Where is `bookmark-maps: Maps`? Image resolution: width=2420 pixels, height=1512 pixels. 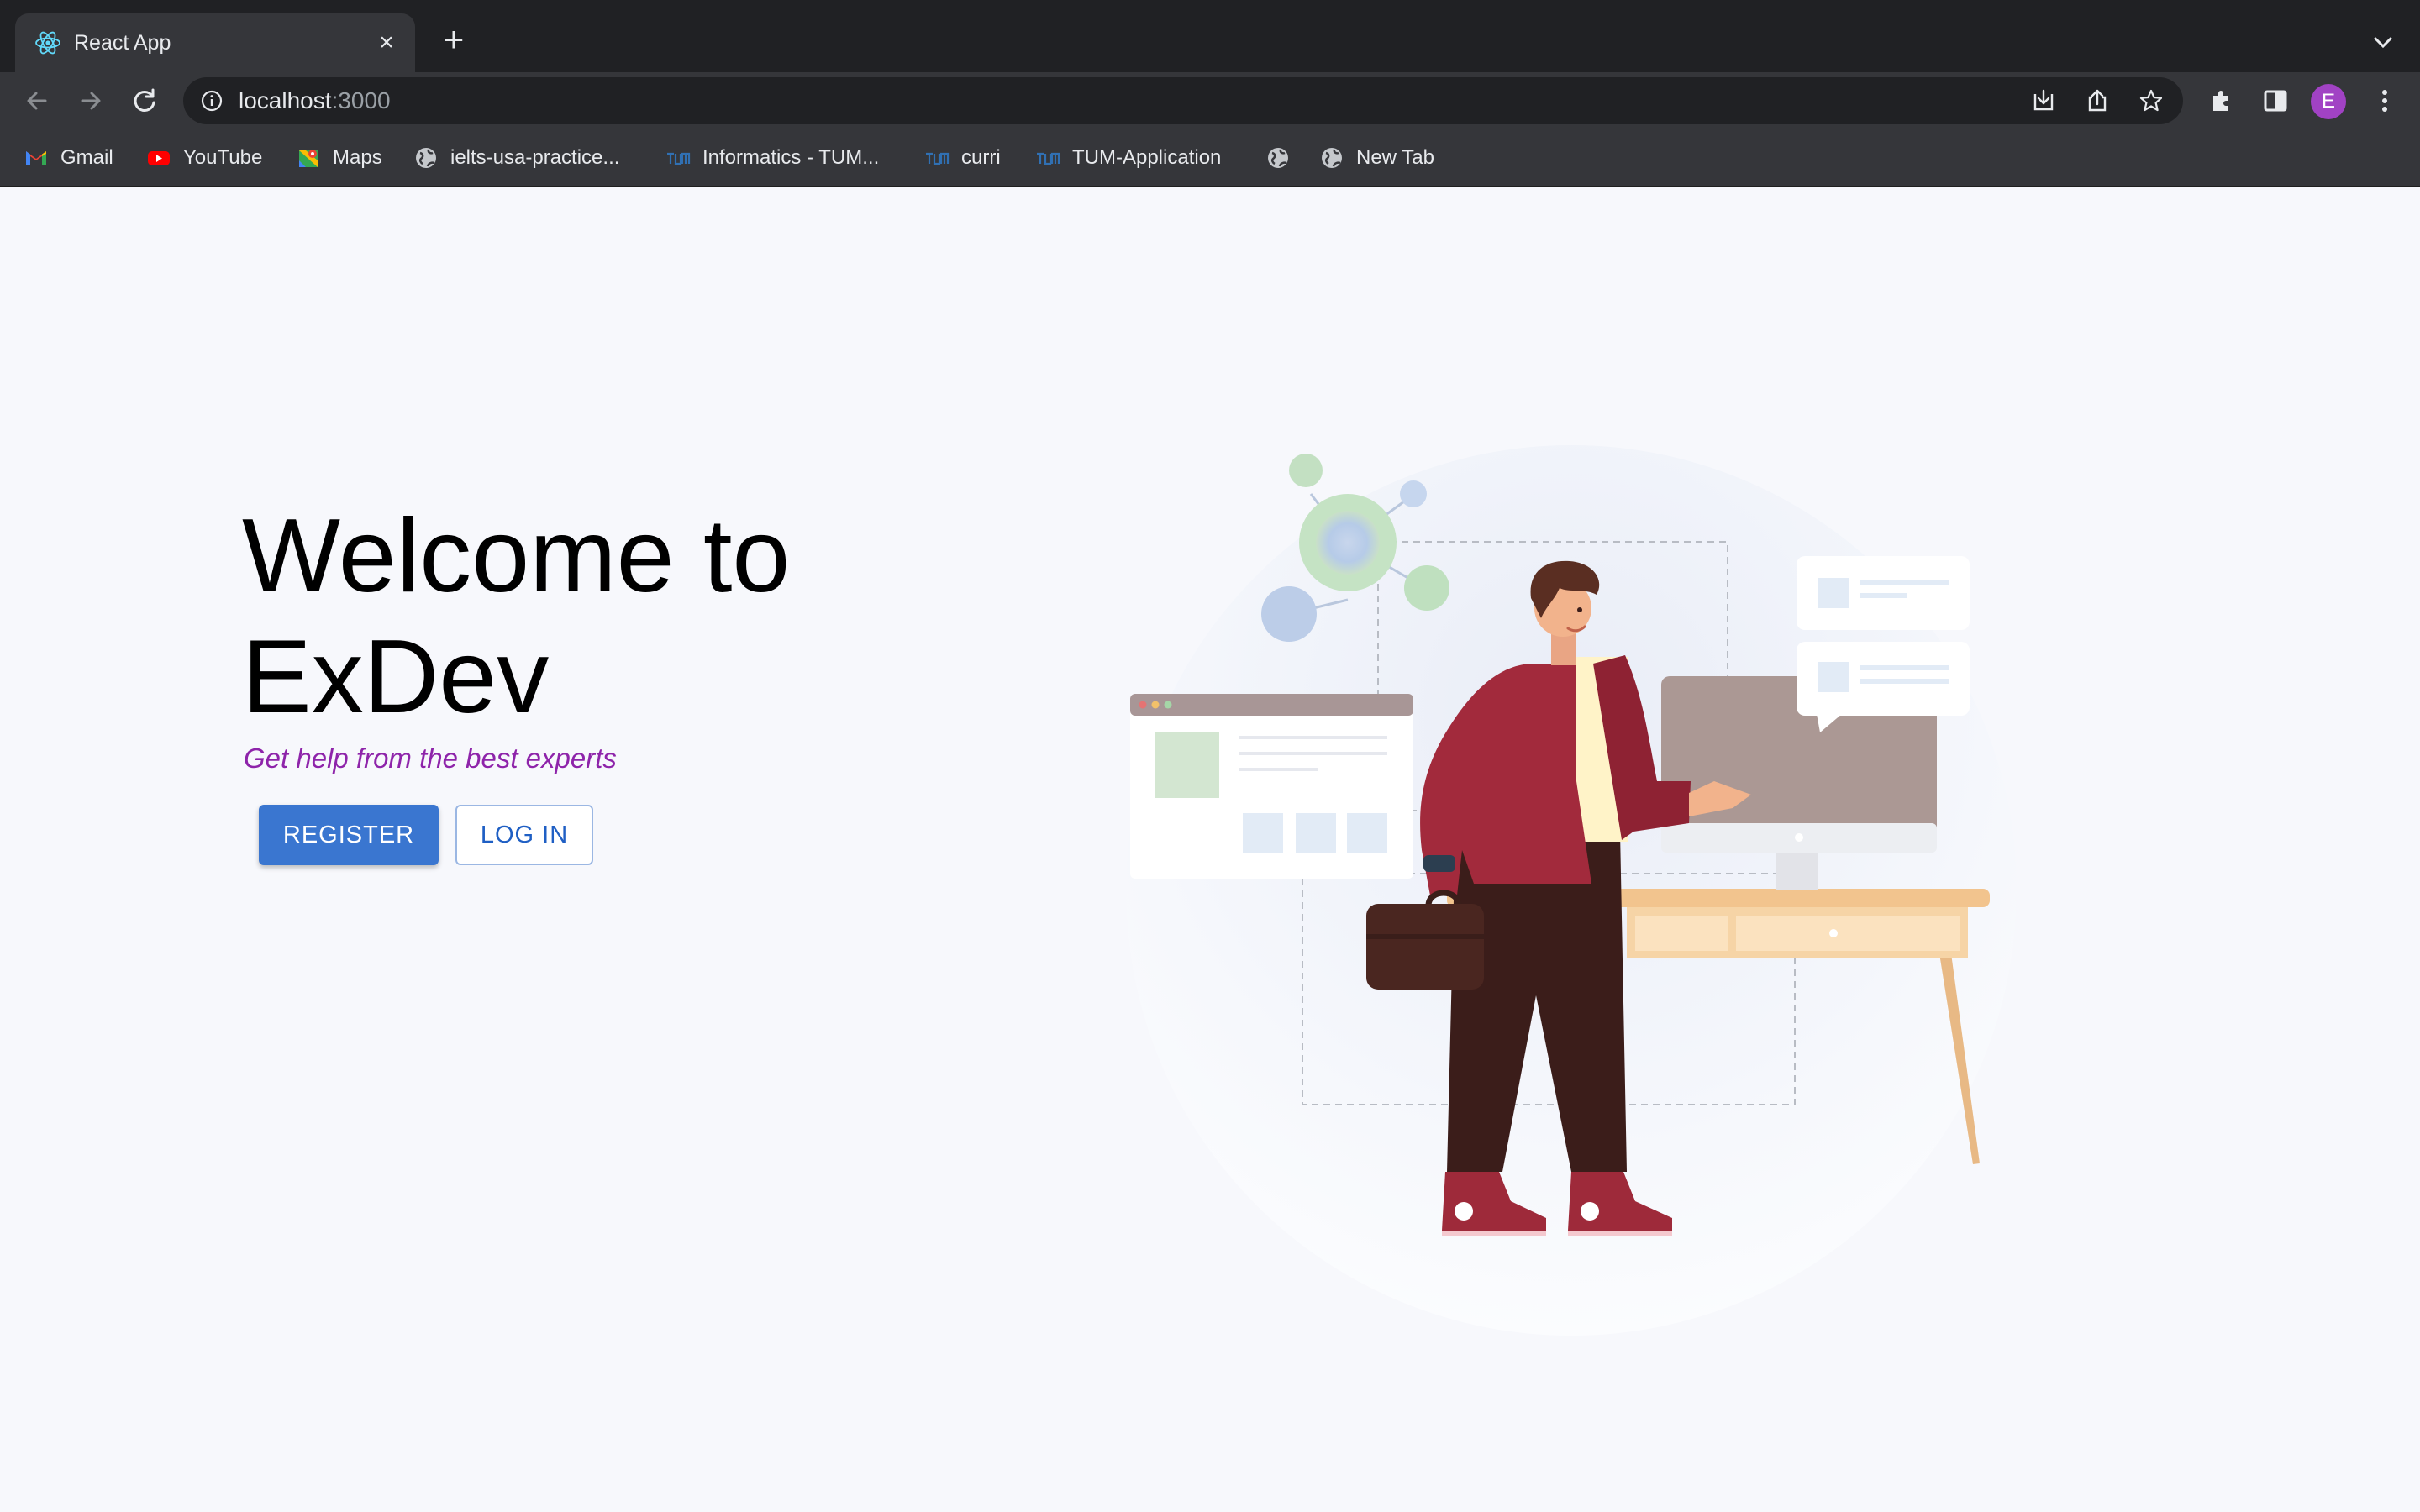 bookmark-maps: Maps is located at coordinates (339, 158).